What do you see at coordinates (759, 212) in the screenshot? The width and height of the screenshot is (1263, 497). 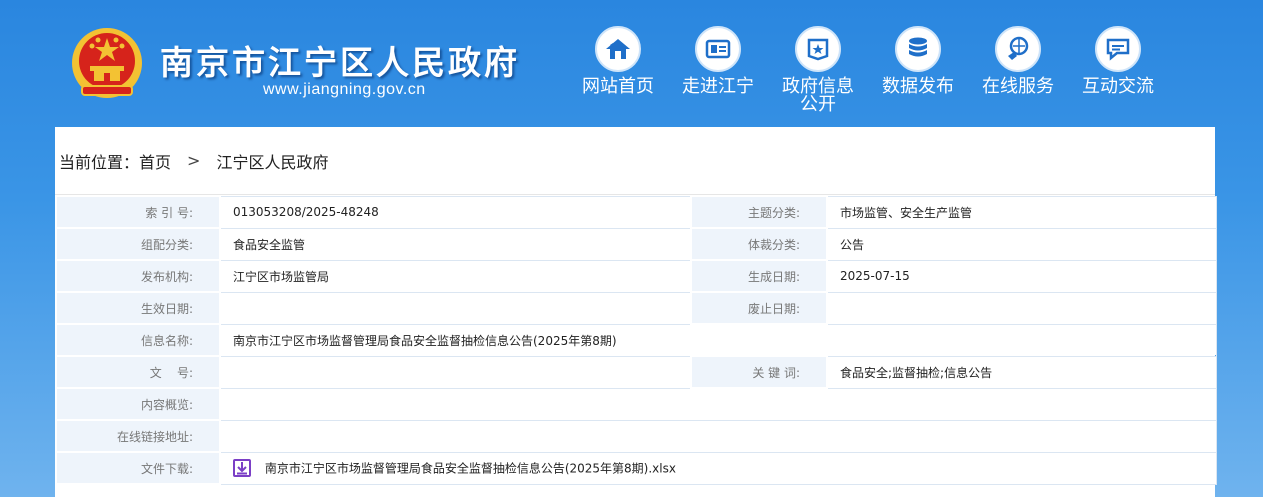 I see `topic-label: 主题分类:` at bounding box center [759, 212].